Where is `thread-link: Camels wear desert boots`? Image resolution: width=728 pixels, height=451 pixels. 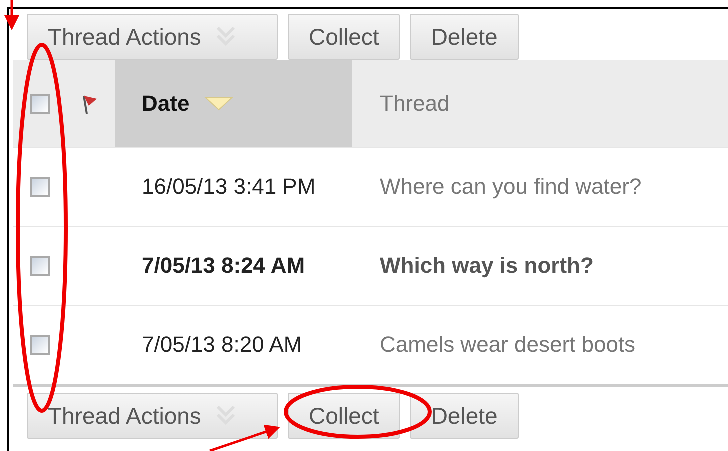 thread-link: Camels wear desert boots is located at coordinates (508, 345).